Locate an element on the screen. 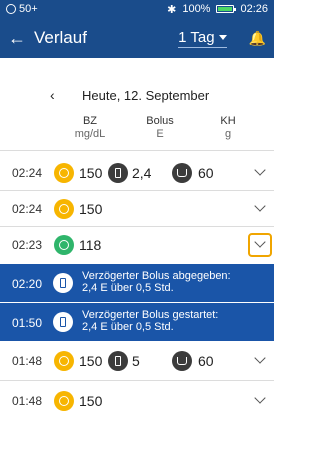 This screenshot has width=320, height=456. column-kh-name: KH is located at coordinates (228, 121).